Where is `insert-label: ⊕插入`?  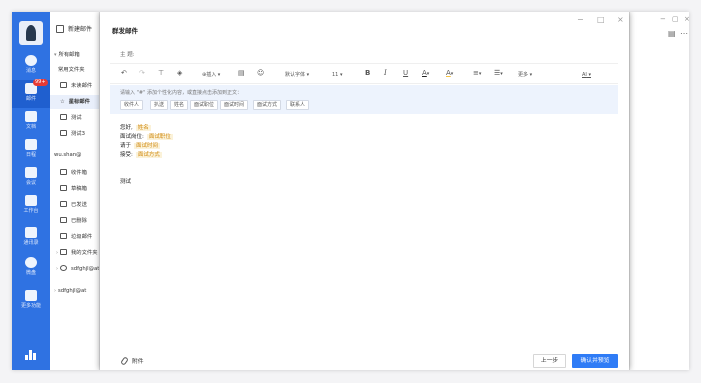 insert-label: ⊕插入 is located at coordinates (209, 75).